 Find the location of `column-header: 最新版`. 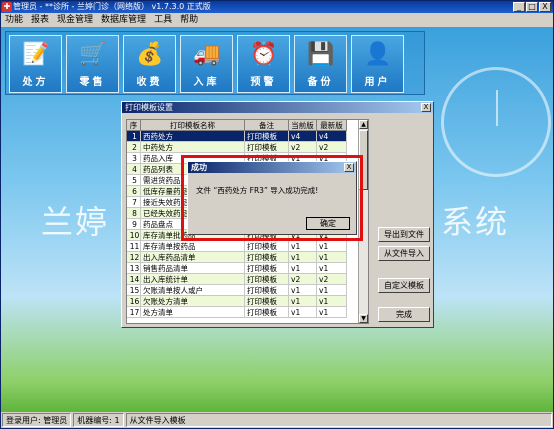

column-header: 最新版 is located at coordinates (332, 125).